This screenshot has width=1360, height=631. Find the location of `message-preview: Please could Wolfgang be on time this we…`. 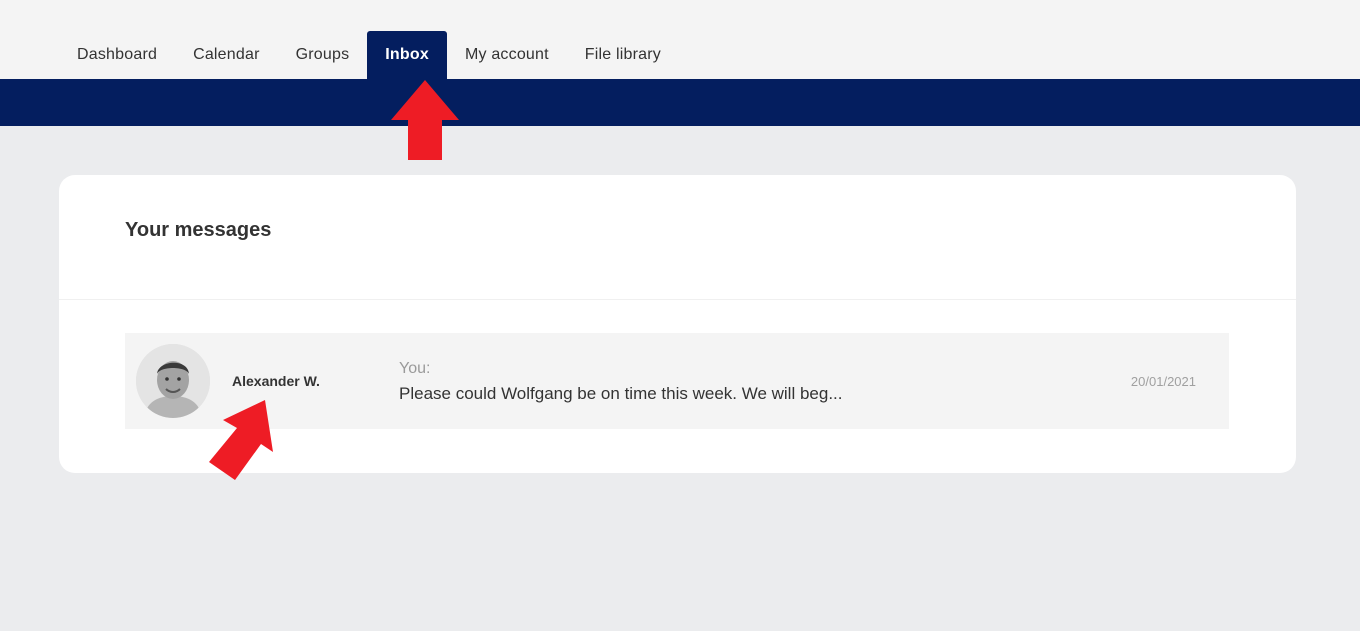

message-preview: Please could Wolfgang be on time this we… is located at coordinates (621, 393).